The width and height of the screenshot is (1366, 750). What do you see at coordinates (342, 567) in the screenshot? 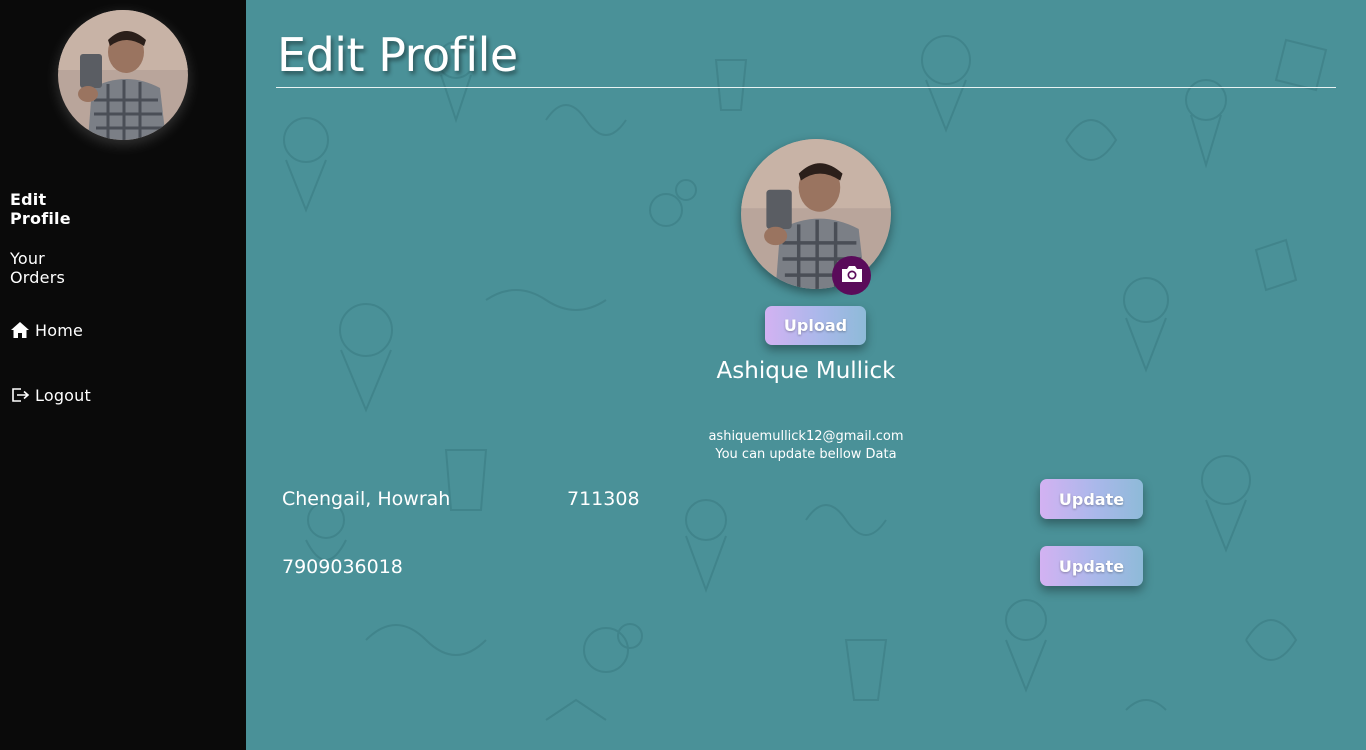
I see `phone-value: 7909036018` at bounding box center [342, 567].